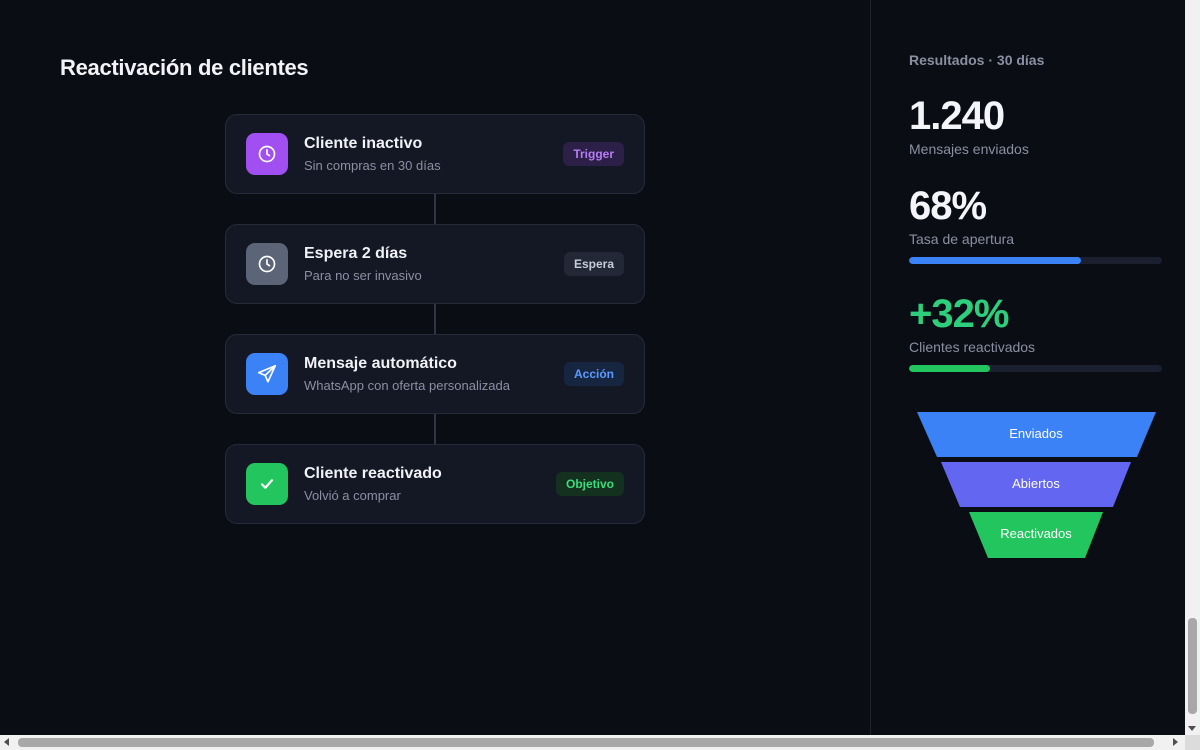 The height and width of the screenshot is (750, 1200). I want to click on vertical-scroll-thumb, so click(1192, 666).